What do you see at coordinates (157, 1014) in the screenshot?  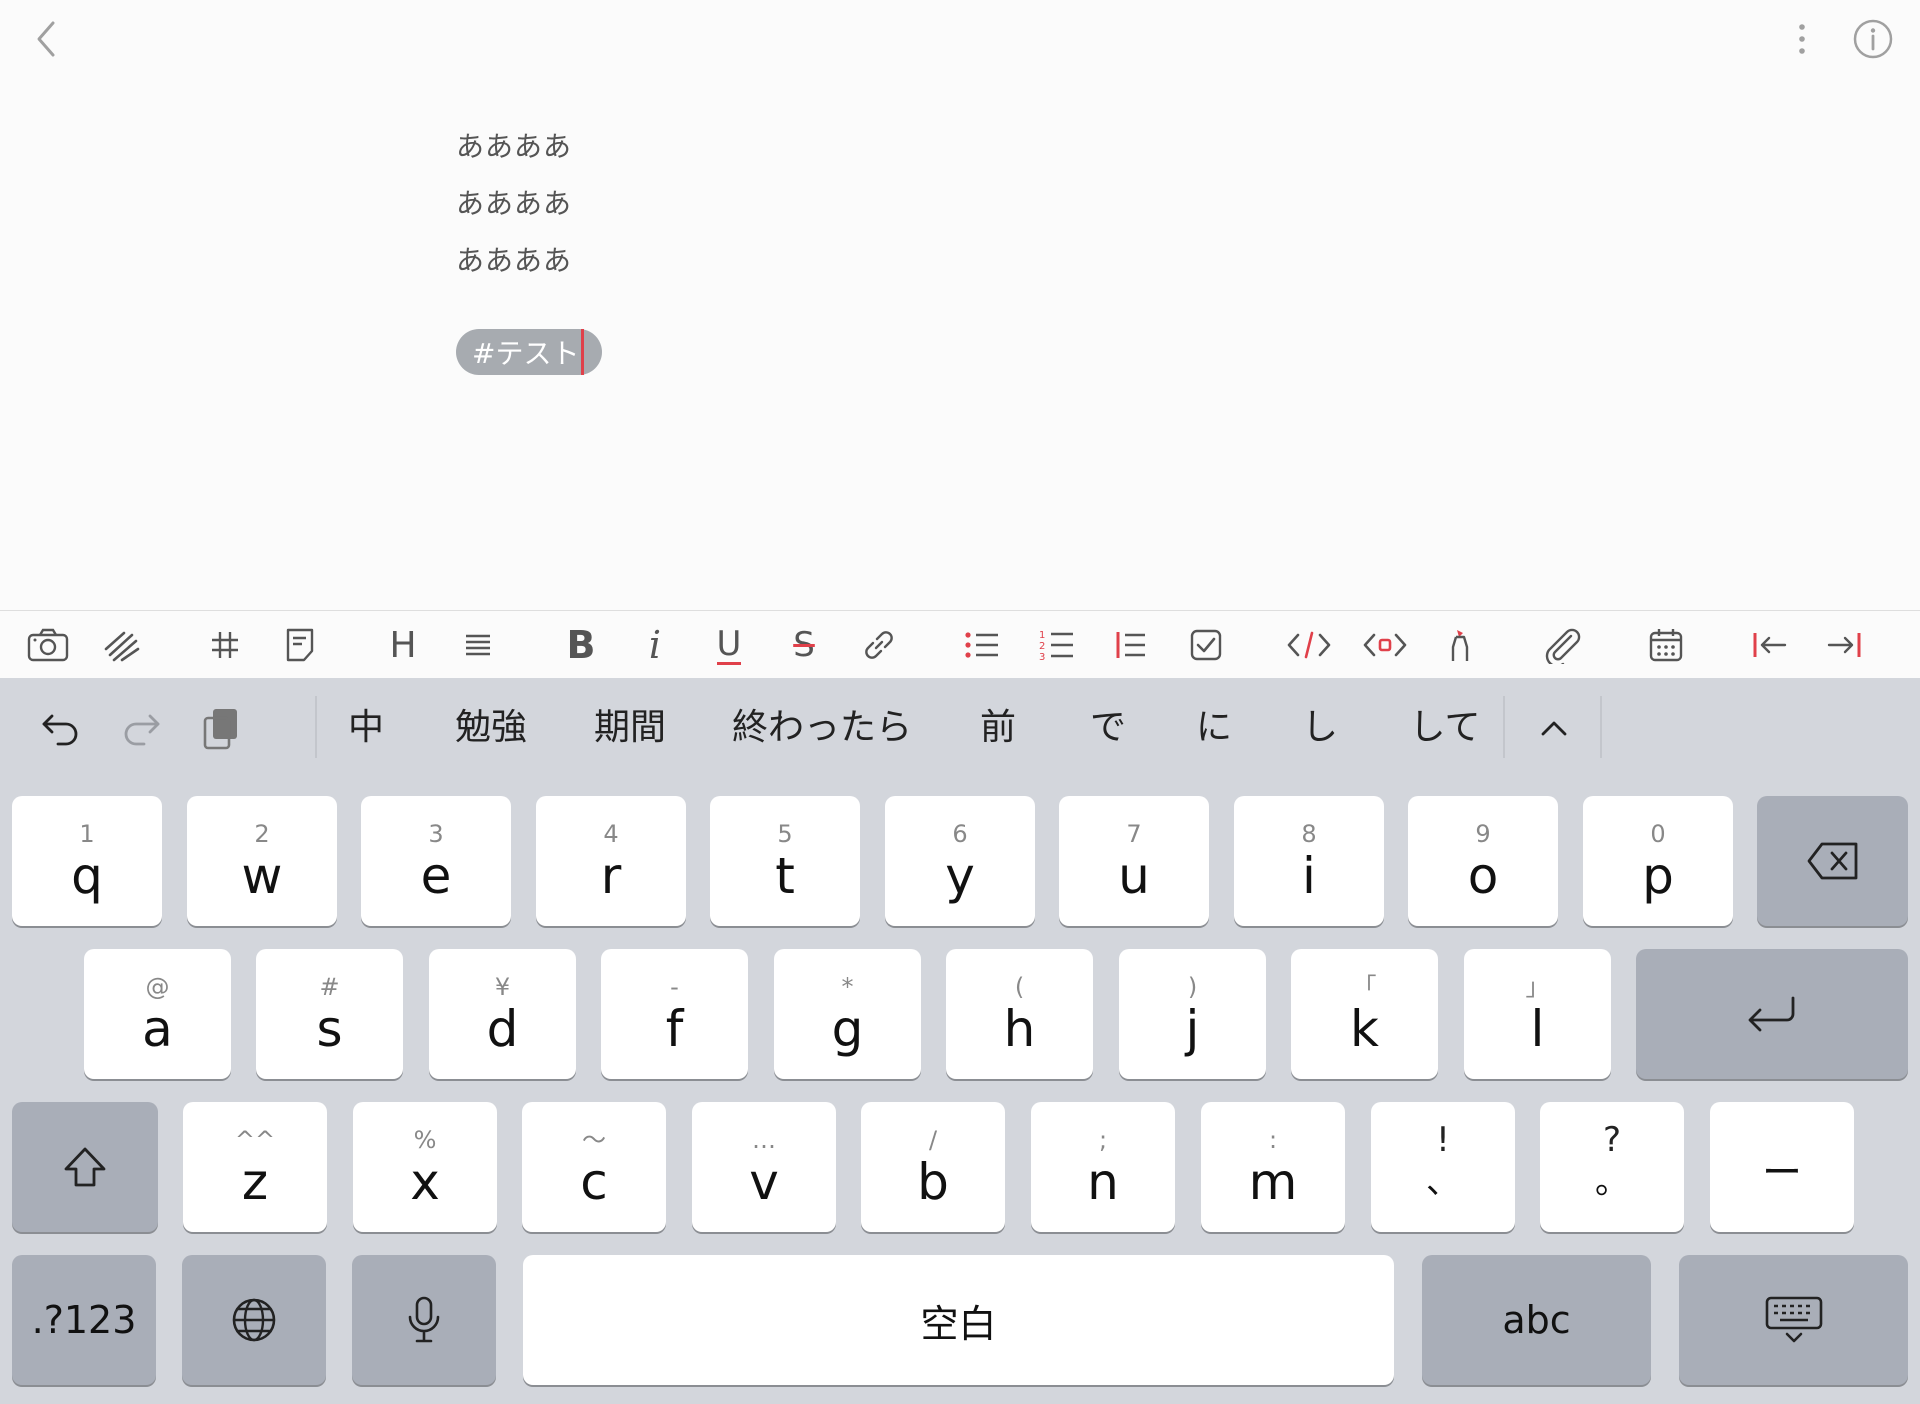 I see `key-a: @ a` at bounding box center [157, 1014].